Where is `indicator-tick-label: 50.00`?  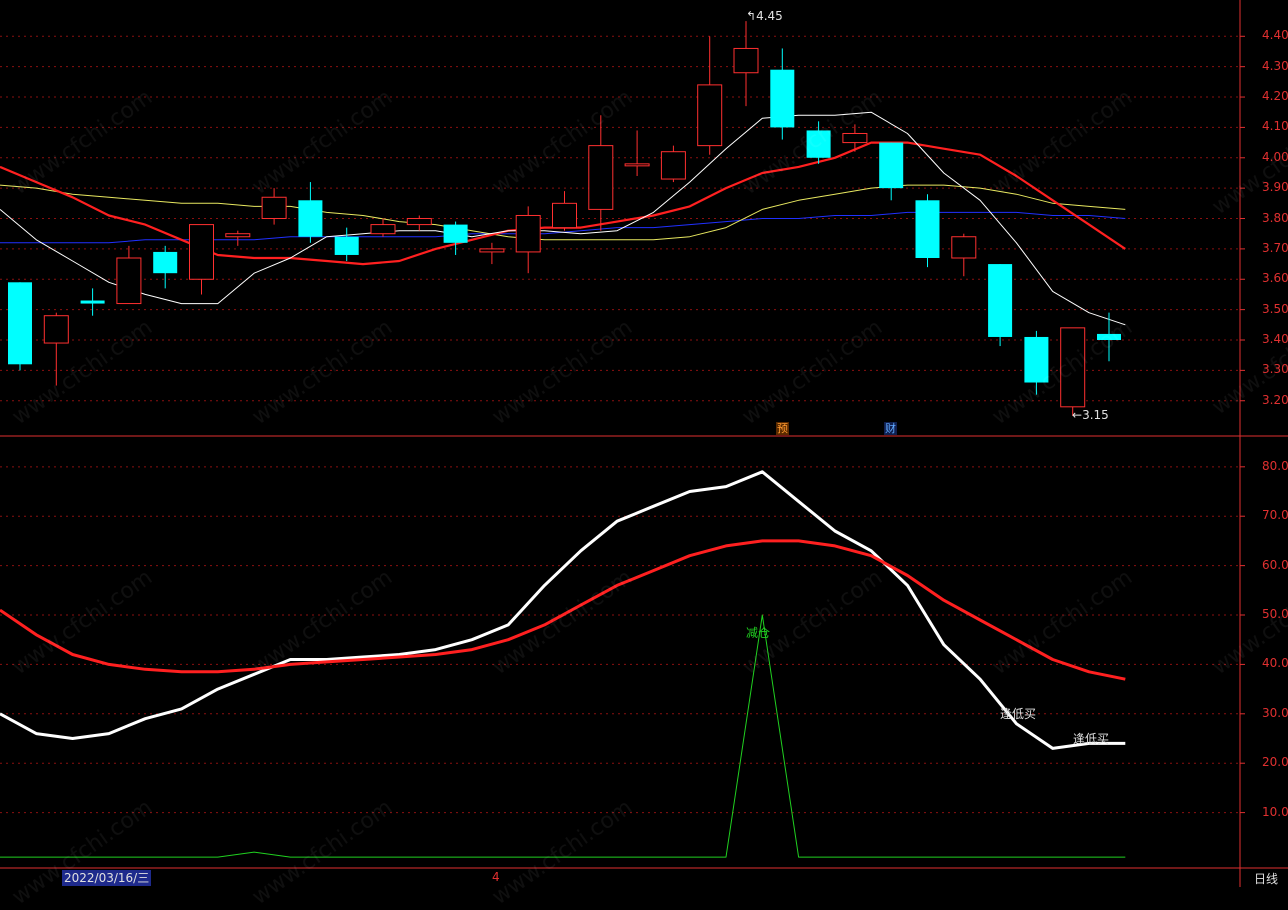 indicator-tick-label: 50.00 is located at coordinates (1275, 614).